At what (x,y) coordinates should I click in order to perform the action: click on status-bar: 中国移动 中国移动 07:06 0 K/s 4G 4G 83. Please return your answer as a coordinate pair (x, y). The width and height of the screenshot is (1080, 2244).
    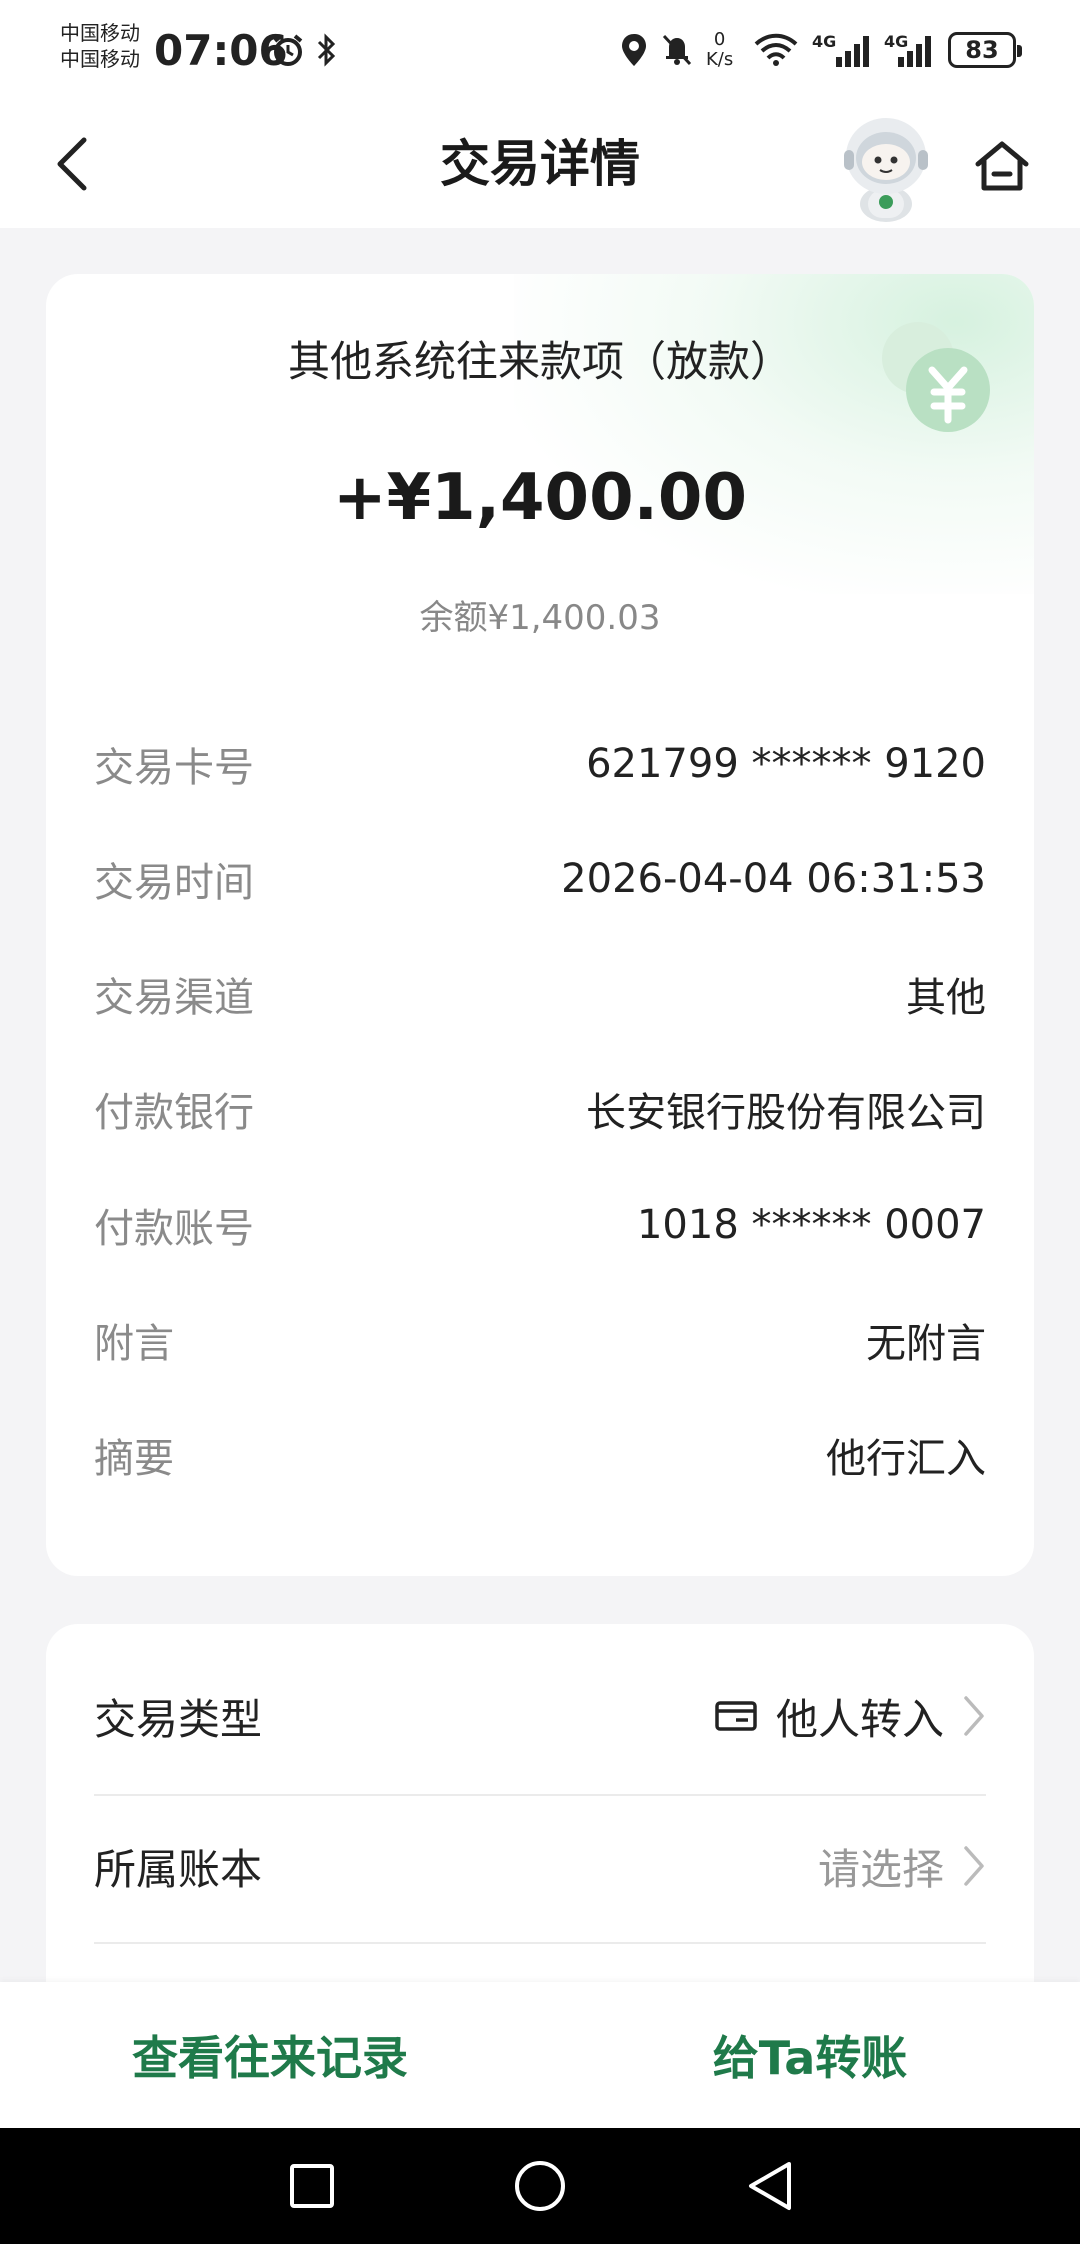
    Looking at the image, I should click on (540, 52).